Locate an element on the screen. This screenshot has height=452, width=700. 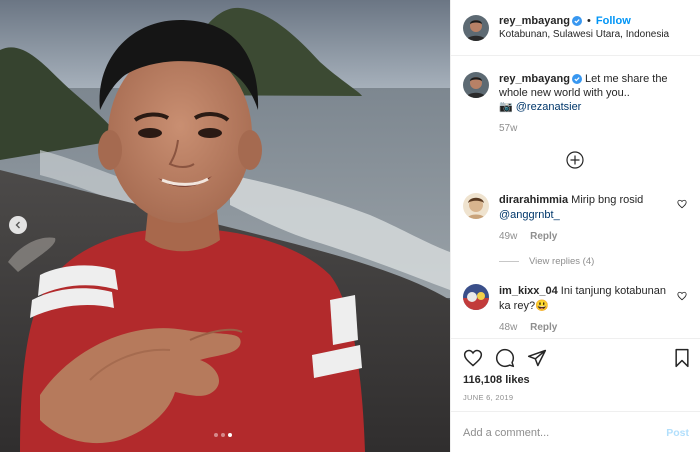
comment-mention: @anggrnbt_ is located at coordinates (529, 215).